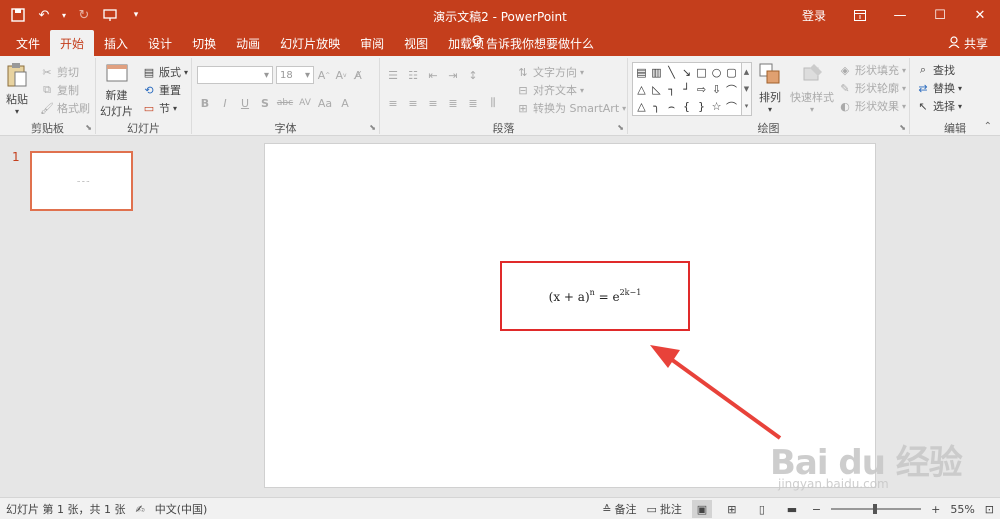 This screenshot has width=1000, height=519. What do you see at coordinates (641, 89) in the screenshot?
I see `triangle-shape-icon: △` at bounding box center [641, 89].